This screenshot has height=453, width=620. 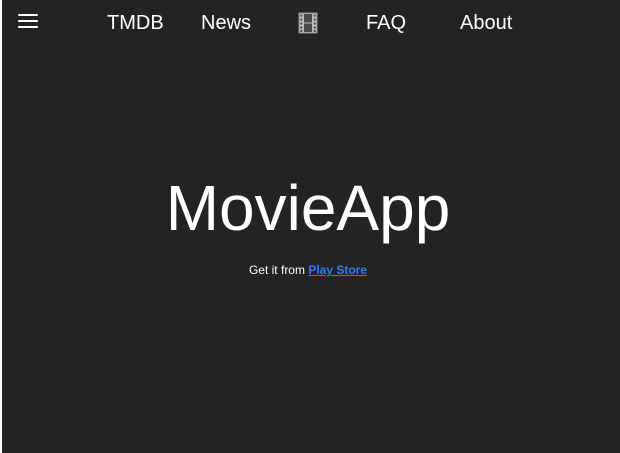 I want to click on nav-link-tmdb: TMDB, so click(x=135, y=23).